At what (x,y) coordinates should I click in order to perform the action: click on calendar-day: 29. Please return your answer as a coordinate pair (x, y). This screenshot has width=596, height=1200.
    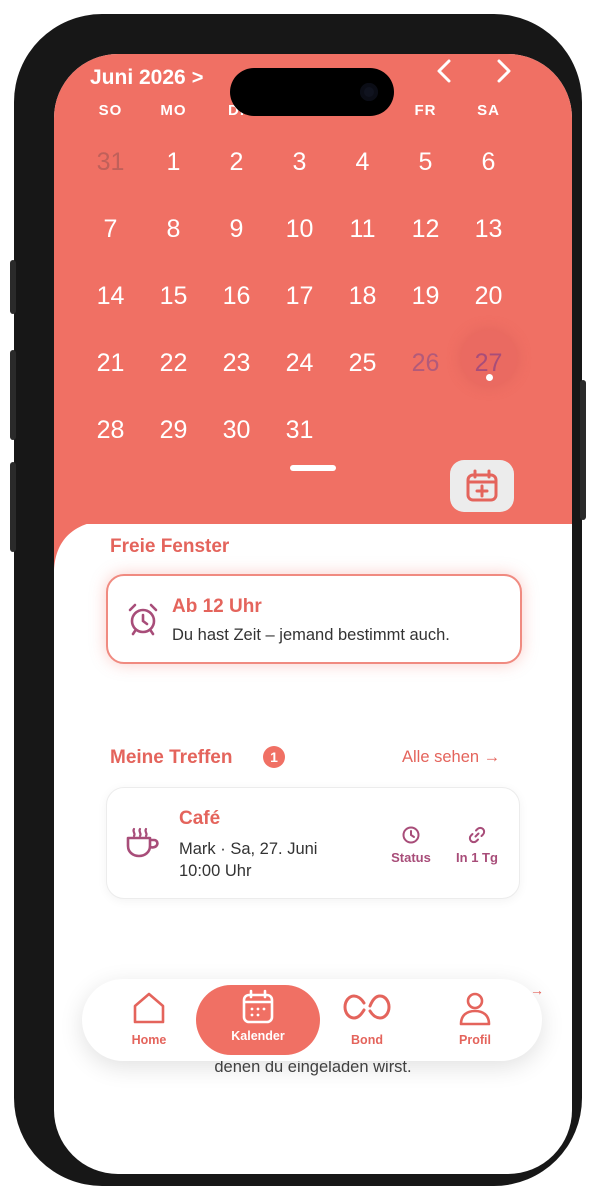
    Looking at the image, I should click on (173, 430).